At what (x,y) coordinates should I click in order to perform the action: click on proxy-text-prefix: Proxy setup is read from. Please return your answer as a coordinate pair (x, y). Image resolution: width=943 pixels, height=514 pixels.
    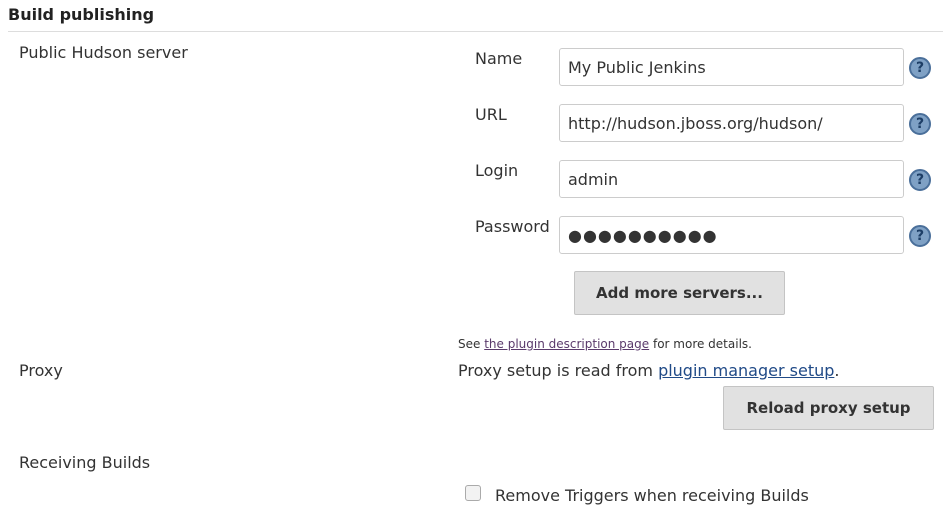
    Looking at the image, I should click on (558, 370).